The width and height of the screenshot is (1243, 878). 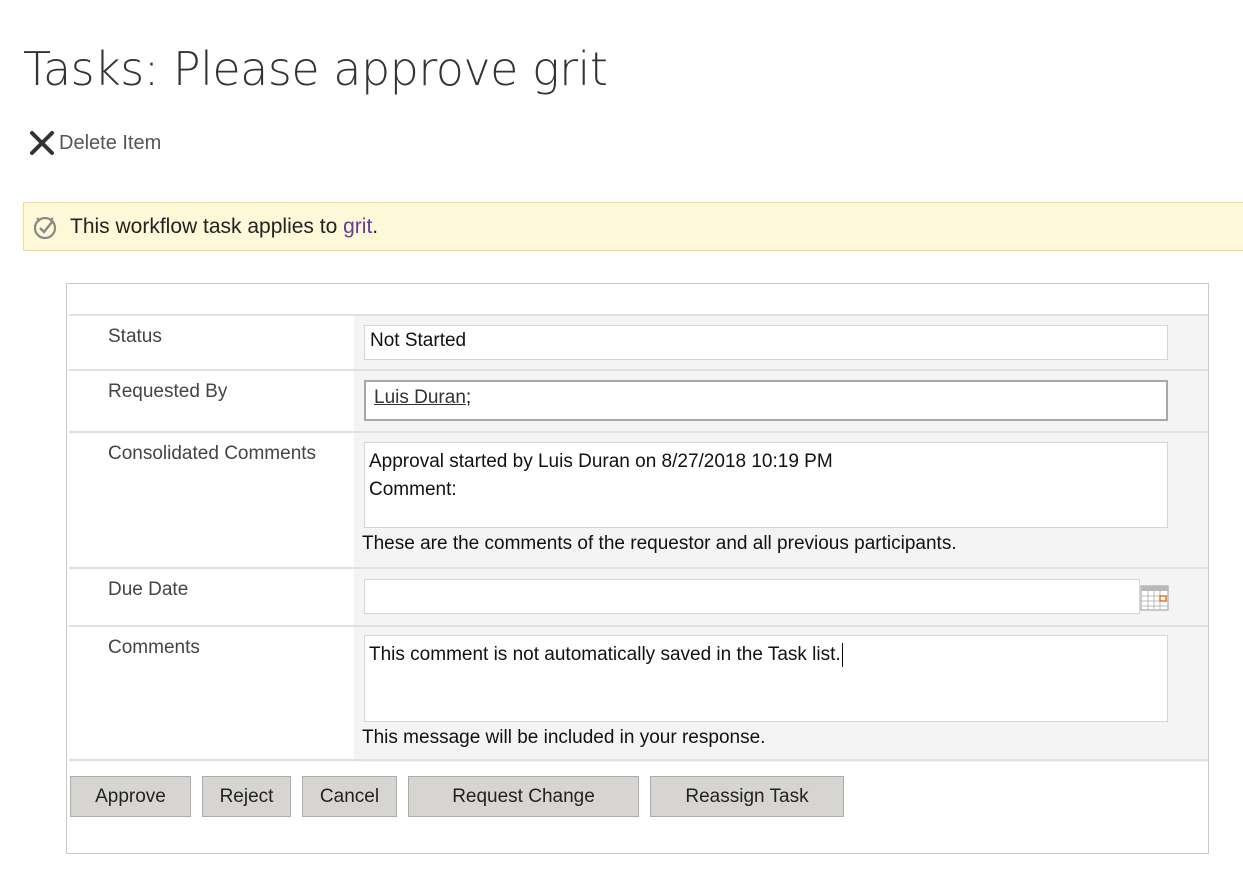 What do you see at coordinates (135, 336) in the screenshot?
I see `status-label: Status` at bounding box center [135, 336].